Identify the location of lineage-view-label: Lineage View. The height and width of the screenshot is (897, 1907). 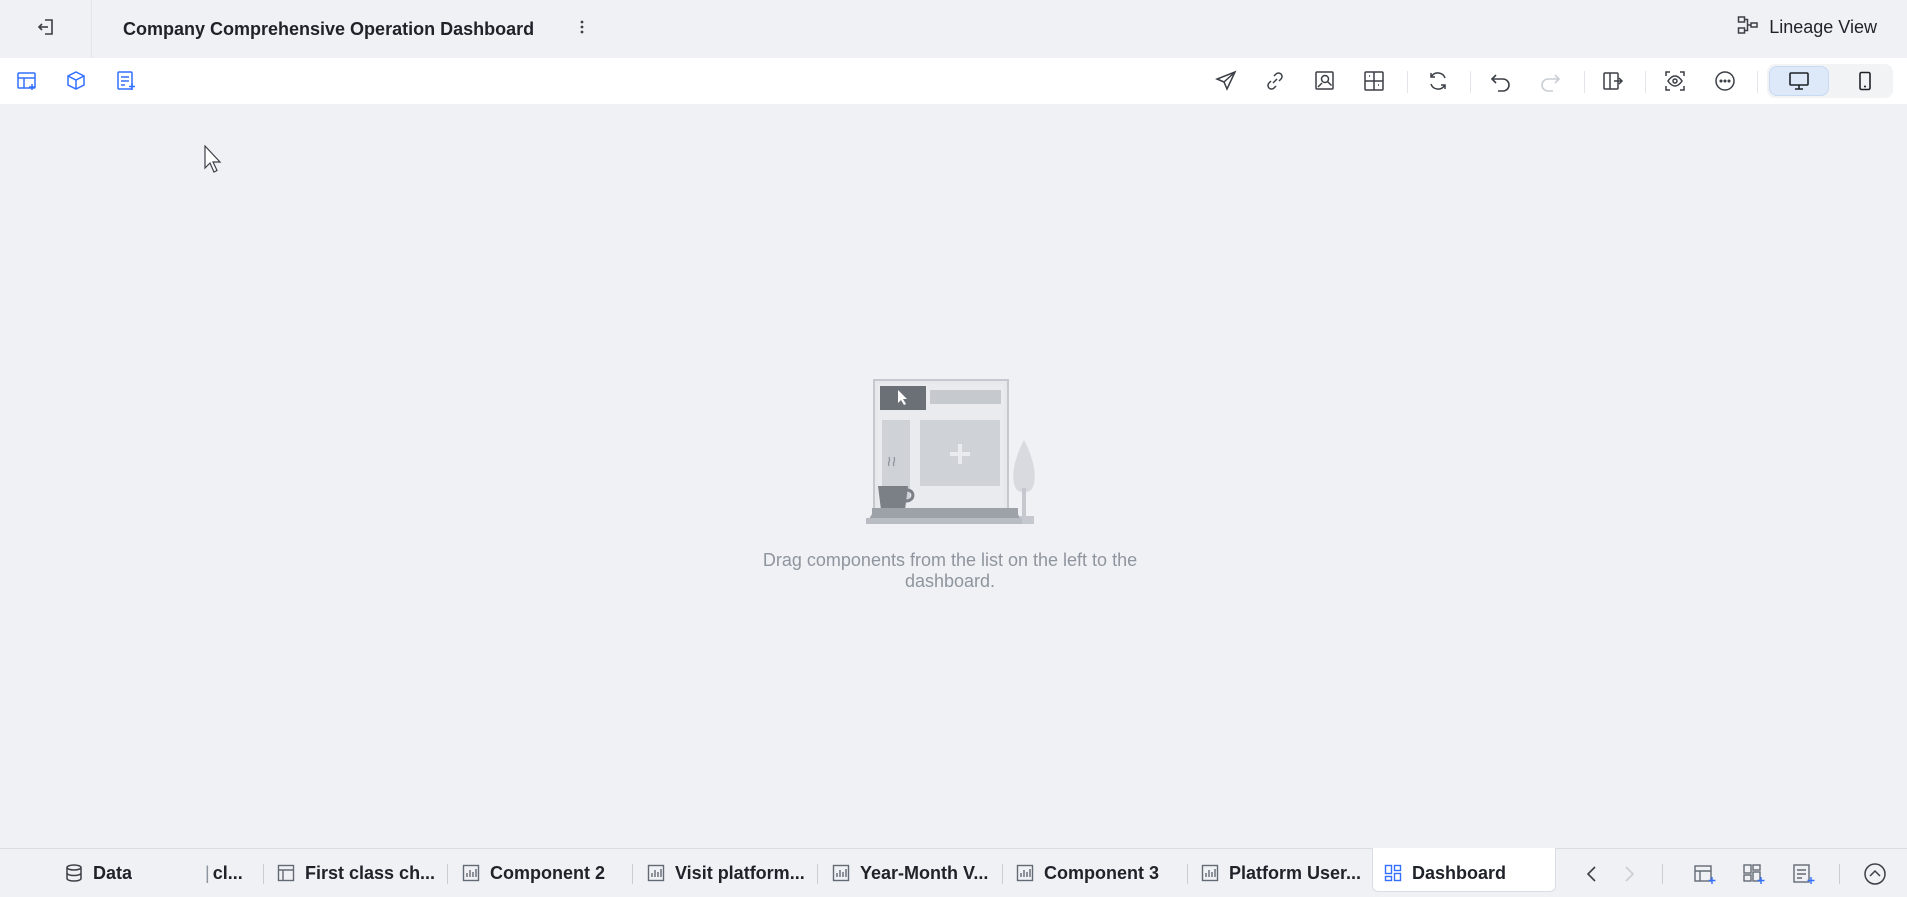
(1823, 27).